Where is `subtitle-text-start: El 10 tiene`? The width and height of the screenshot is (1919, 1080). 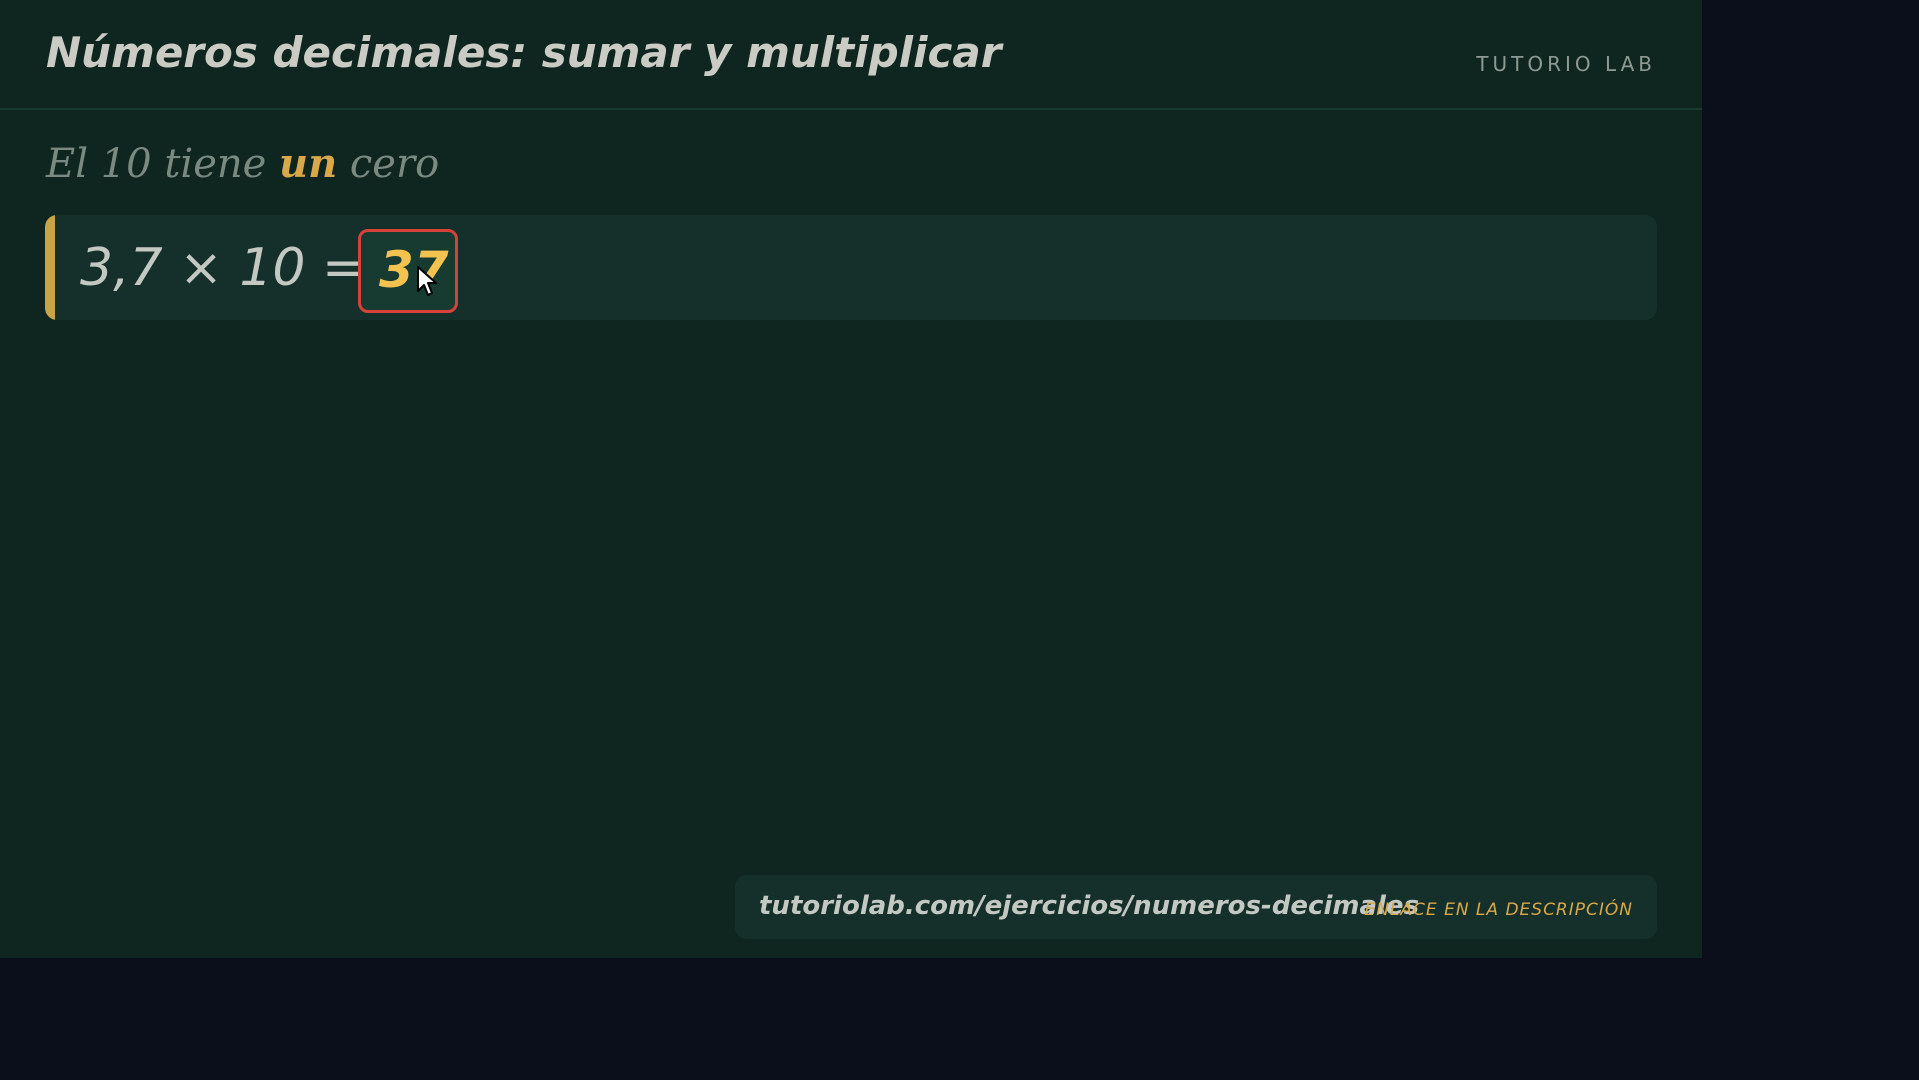
subtitle-text-start: El 10 tiene is located at coordinates (163, 164).